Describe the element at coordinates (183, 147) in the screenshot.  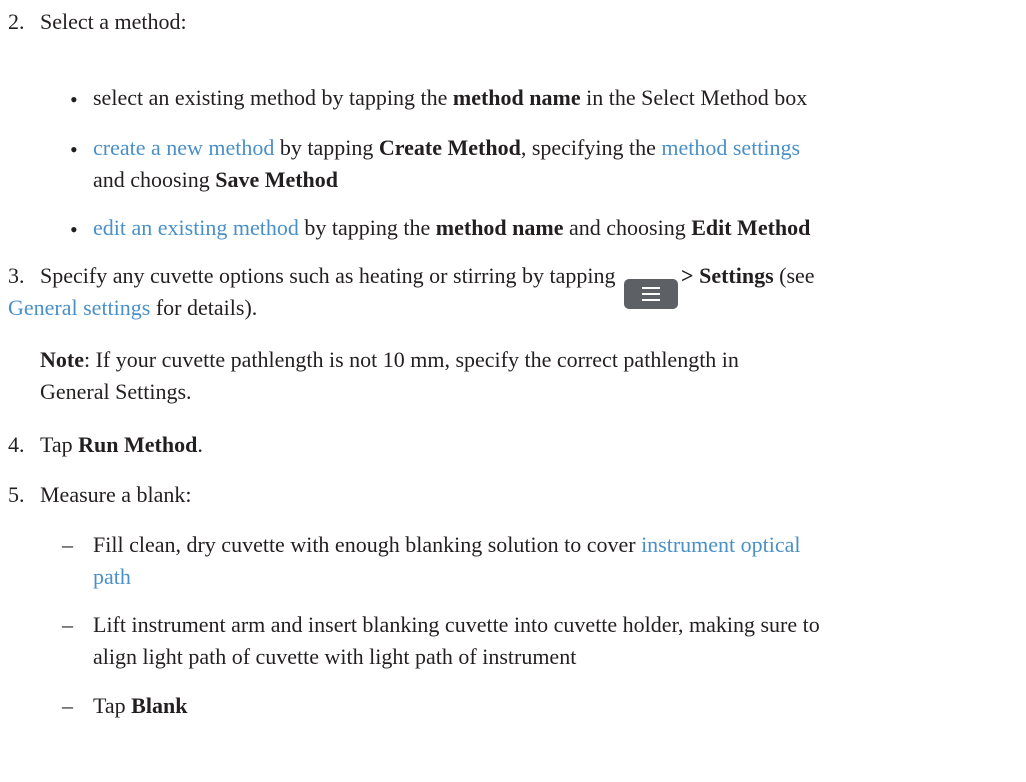
I see `create-method-link: create a new method` at that location.